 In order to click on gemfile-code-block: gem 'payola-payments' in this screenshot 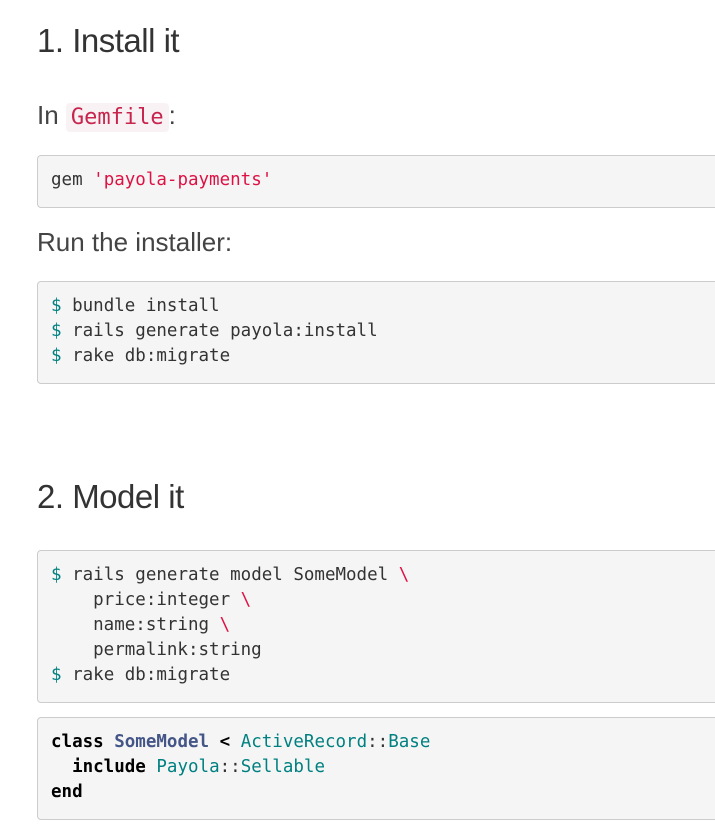, I will do `click(376, 181)`.